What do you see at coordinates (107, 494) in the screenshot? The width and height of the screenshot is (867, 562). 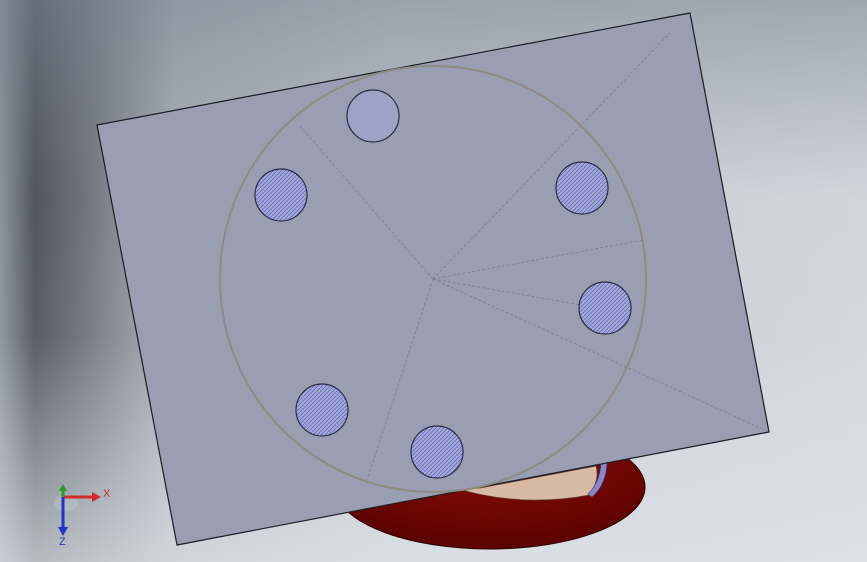 I see `x-axis-label: X` at bounding box center [107, 494].